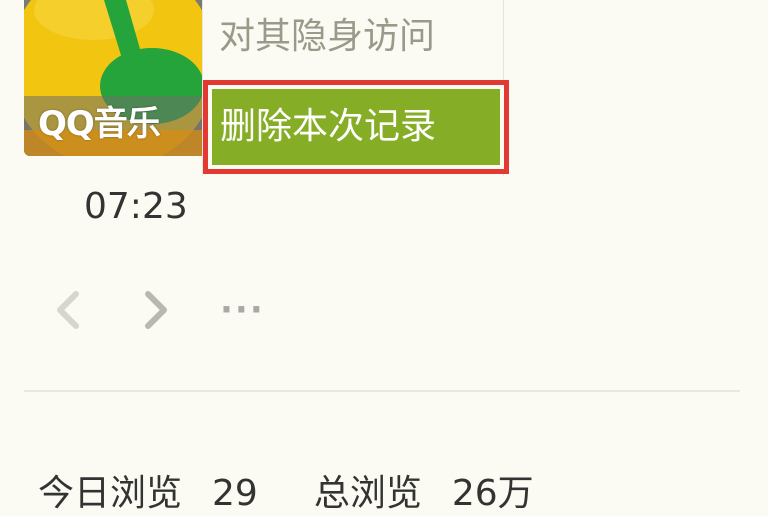  I want to click on app-name: QQ音乐, so click(99, 124).